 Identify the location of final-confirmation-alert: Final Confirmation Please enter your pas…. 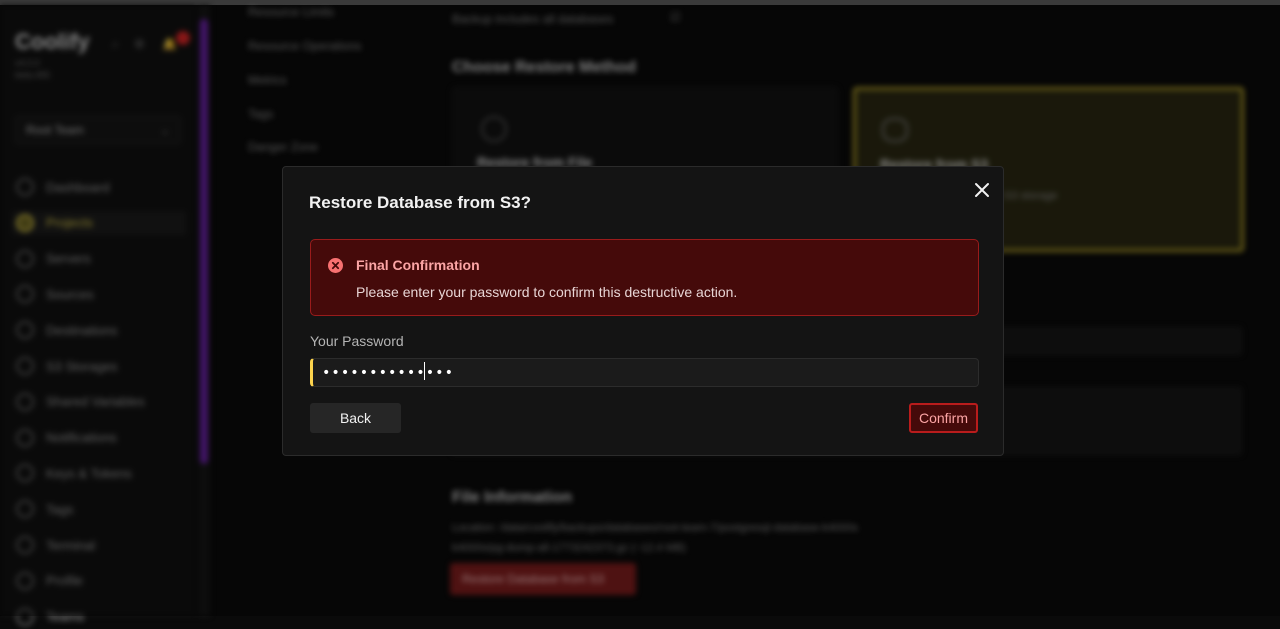
(644, 277).